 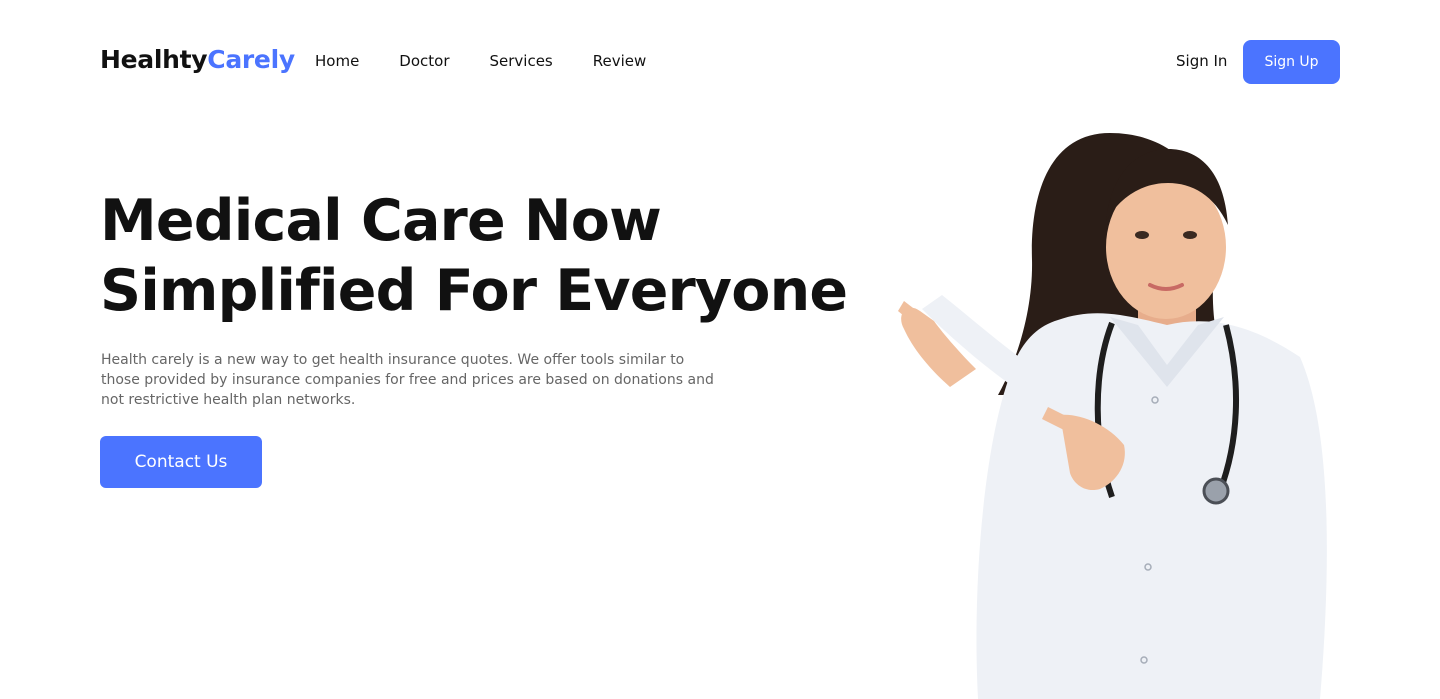 What do you see at coordinates (480, 61) in the screenshot?
I see `main-nav: Home Doctor Services Review` at bounding box center [480, 61].